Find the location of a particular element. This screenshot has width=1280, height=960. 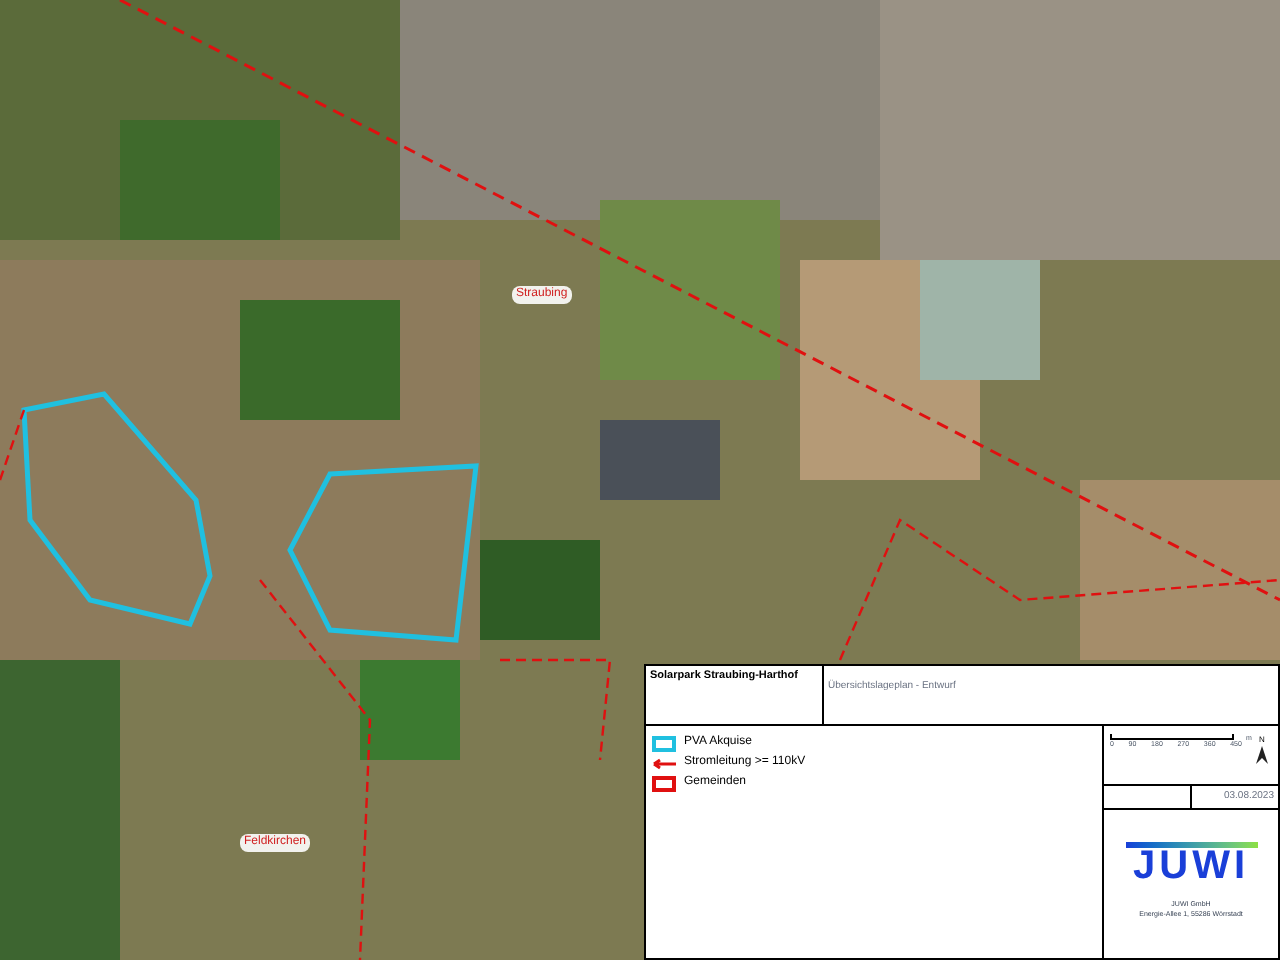

company-logo: JUWI is located at coordinates (1191, 863).